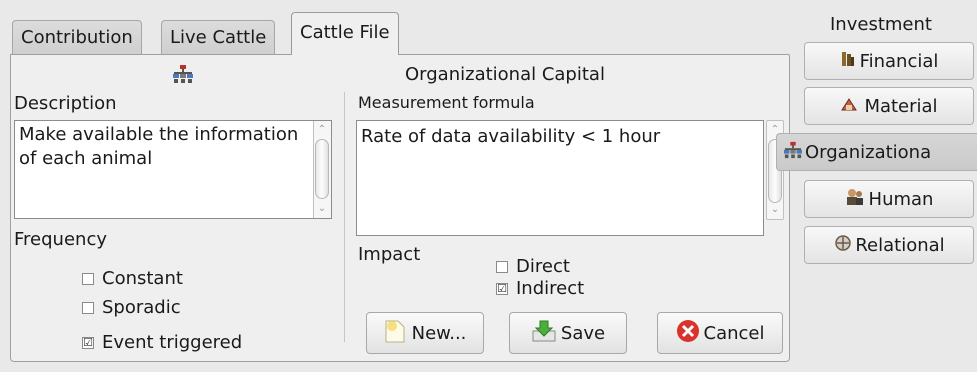  I want to click on new-icon, so click(395, 333).